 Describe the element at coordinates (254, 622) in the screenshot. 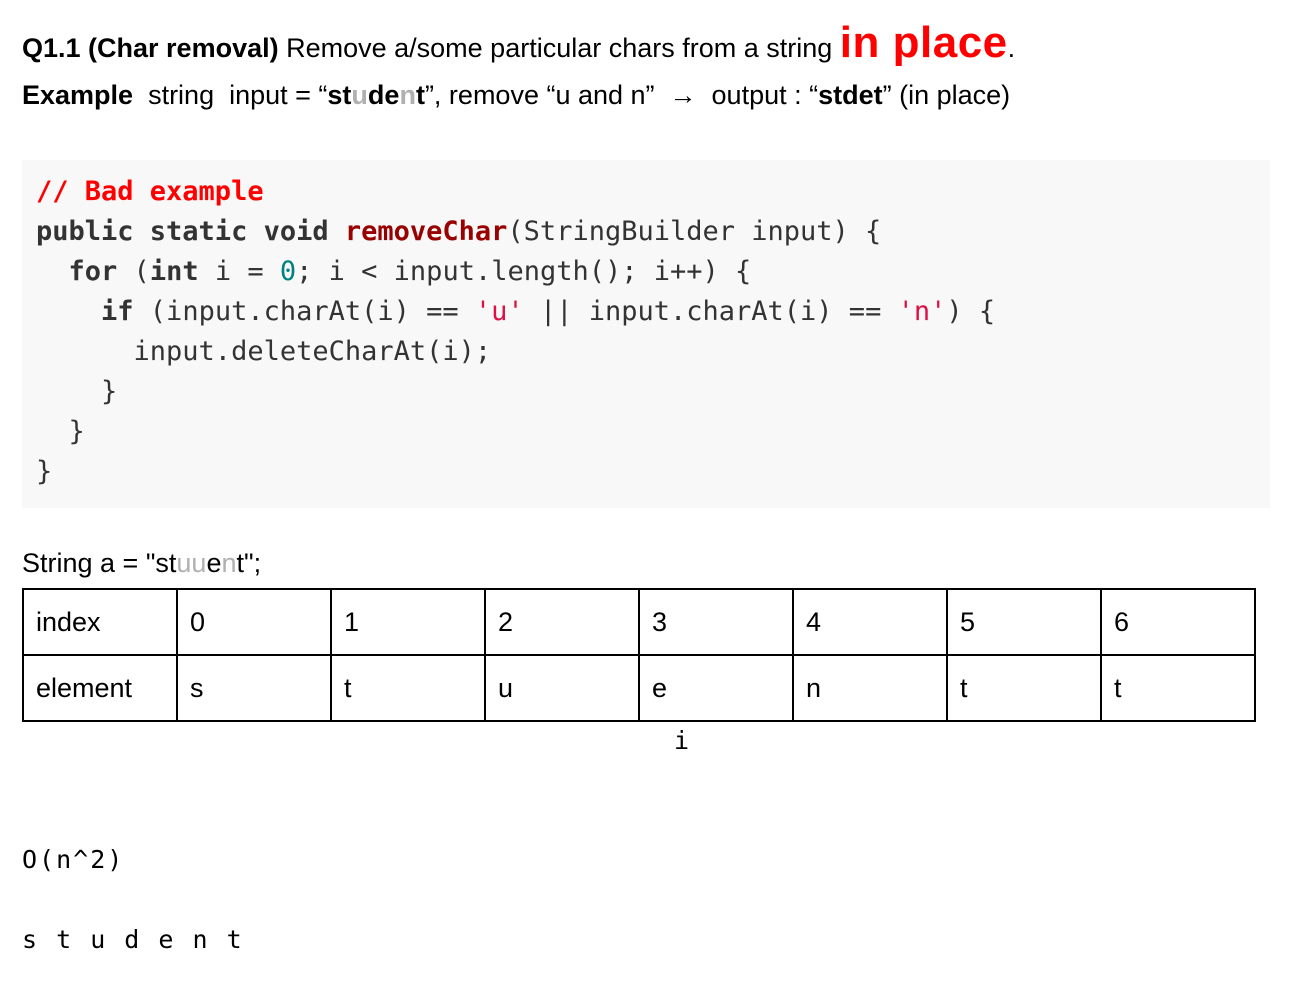

I see `table-cell: 0` at that location.